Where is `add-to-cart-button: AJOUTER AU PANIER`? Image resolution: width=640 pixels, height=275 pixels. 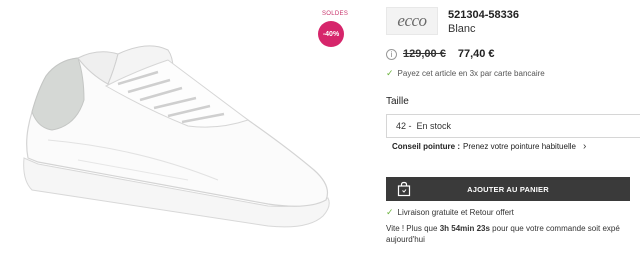 add-to-cart-button: AJOUTER AU PANIER is located at coordinates (508, 189).